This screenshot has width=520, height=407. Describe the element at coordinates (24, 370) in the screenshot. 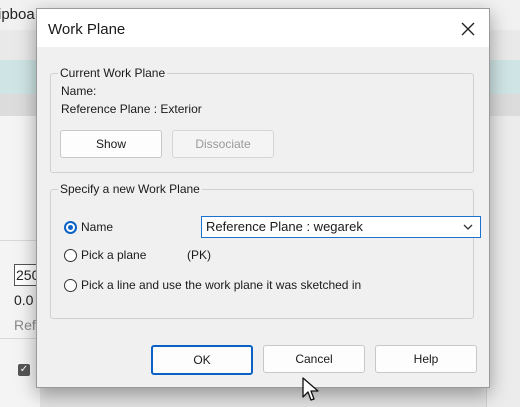

I see `checkbox-icon: ✓` at that location.